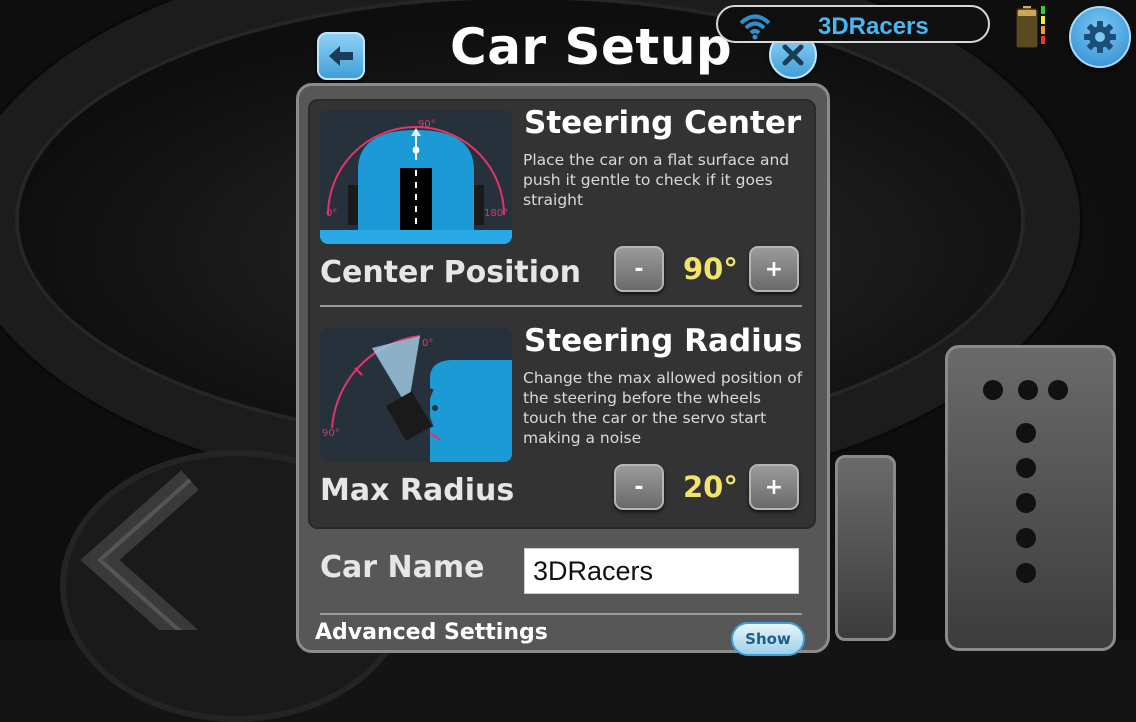  Describe the element at coordinates (450, 272) in the screenshot. I see `center-position-label: Center Position` at that location.